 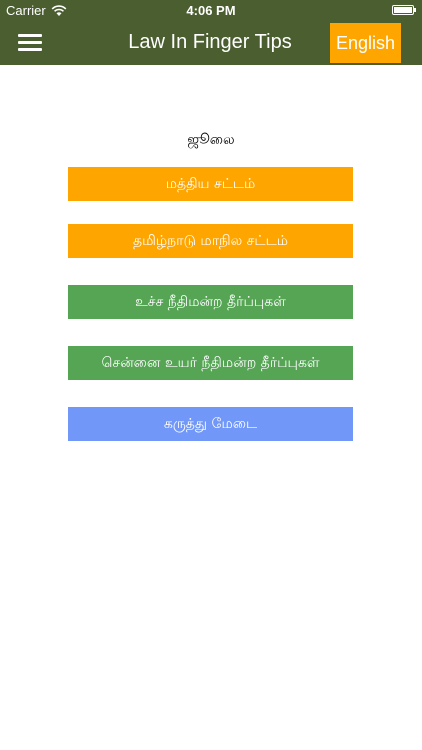 I want to click on navigation-bar: Law In Finger Tips English, so click(x=211, y=43).